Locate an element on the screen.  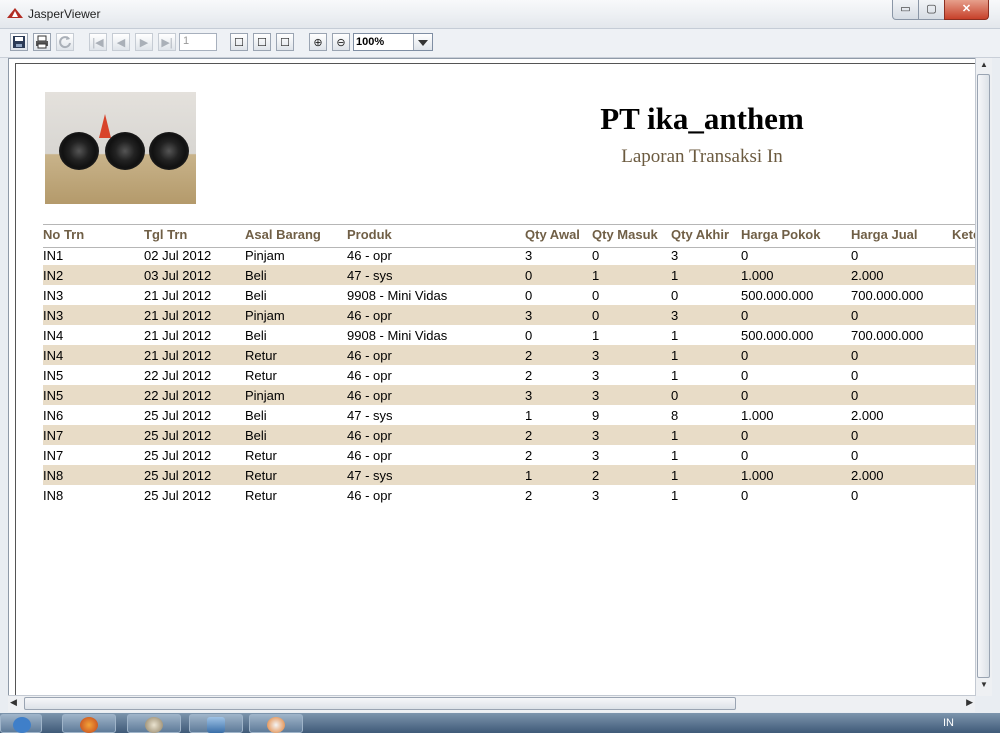
col-no-trn-cell: IN5 is located at coordinates (53, 375).